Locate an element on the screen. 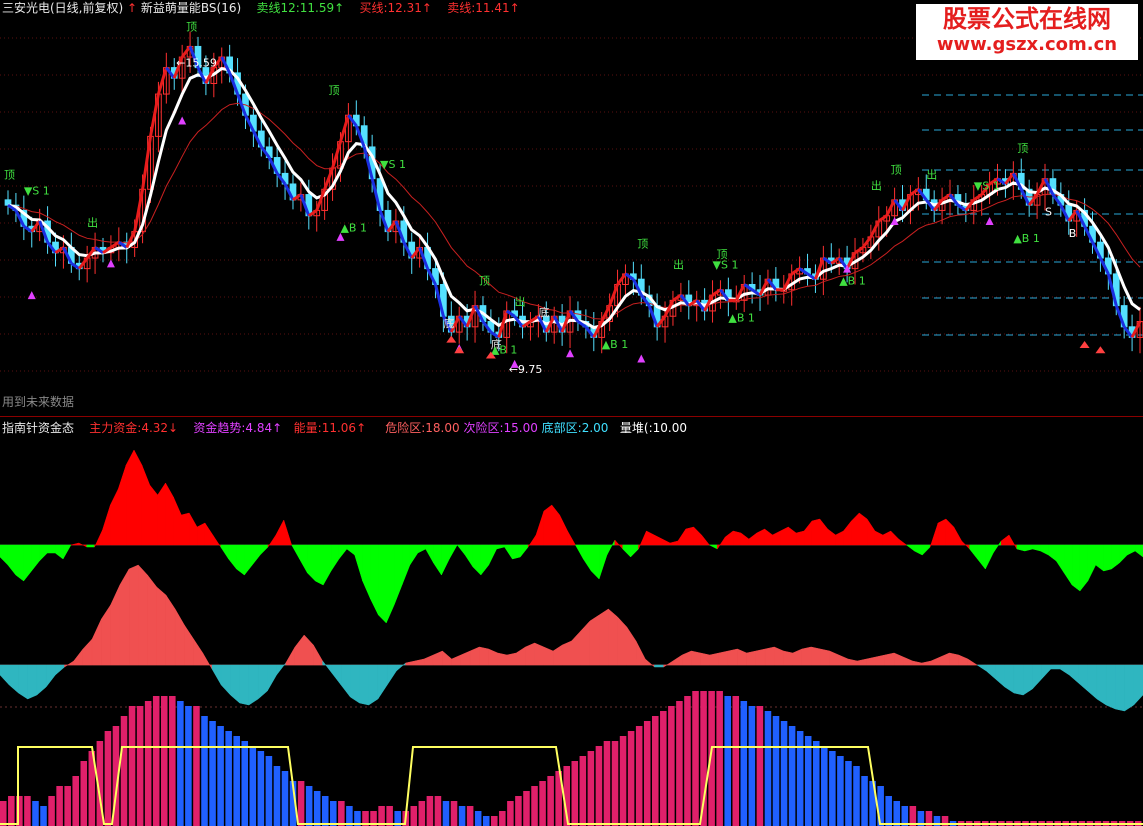  legend-value: 4.32 is located at coordinates (155, 428).